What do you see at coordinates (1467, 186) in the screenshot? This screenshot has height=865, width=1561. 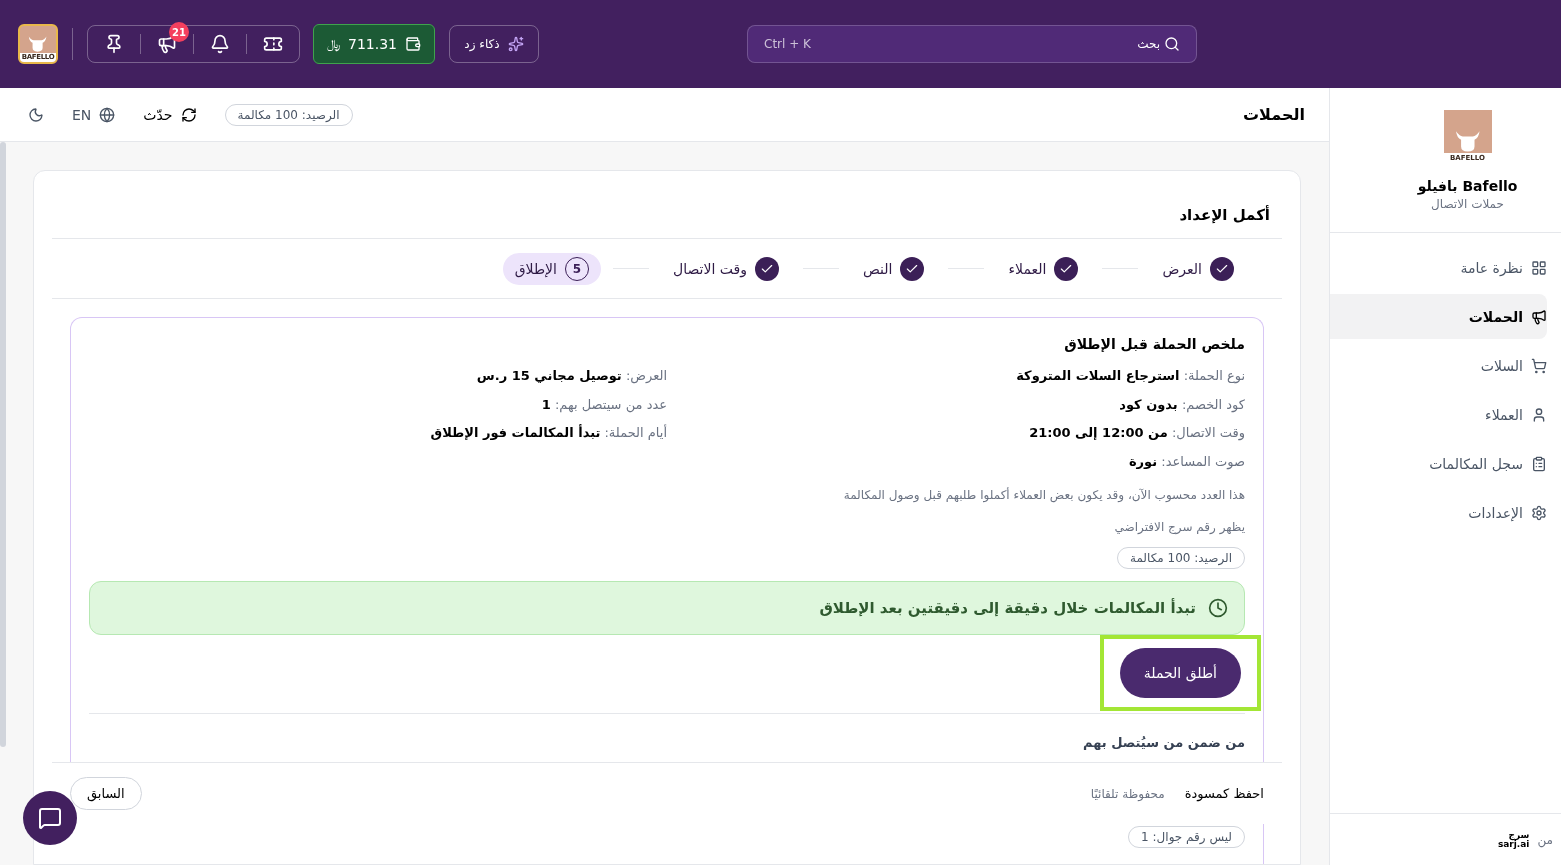 I see `store-name: Bafello بافيلو` at bounding box center [1467, 186].